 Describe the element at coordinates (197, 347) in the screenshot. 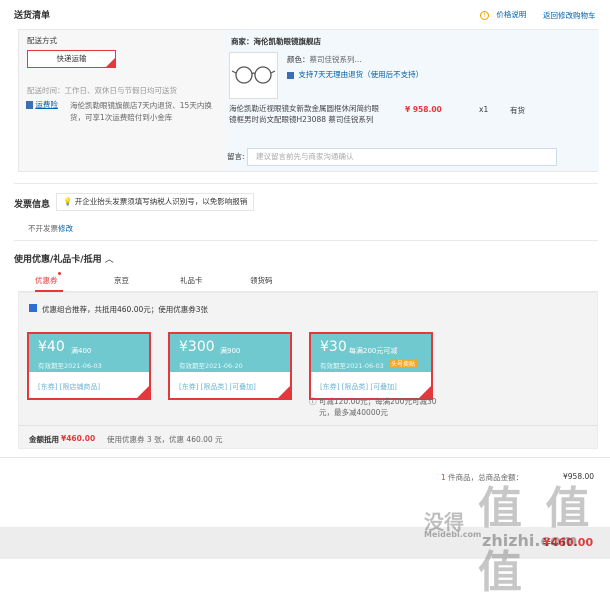

I see `coupon-amount: ¥300` at that location.